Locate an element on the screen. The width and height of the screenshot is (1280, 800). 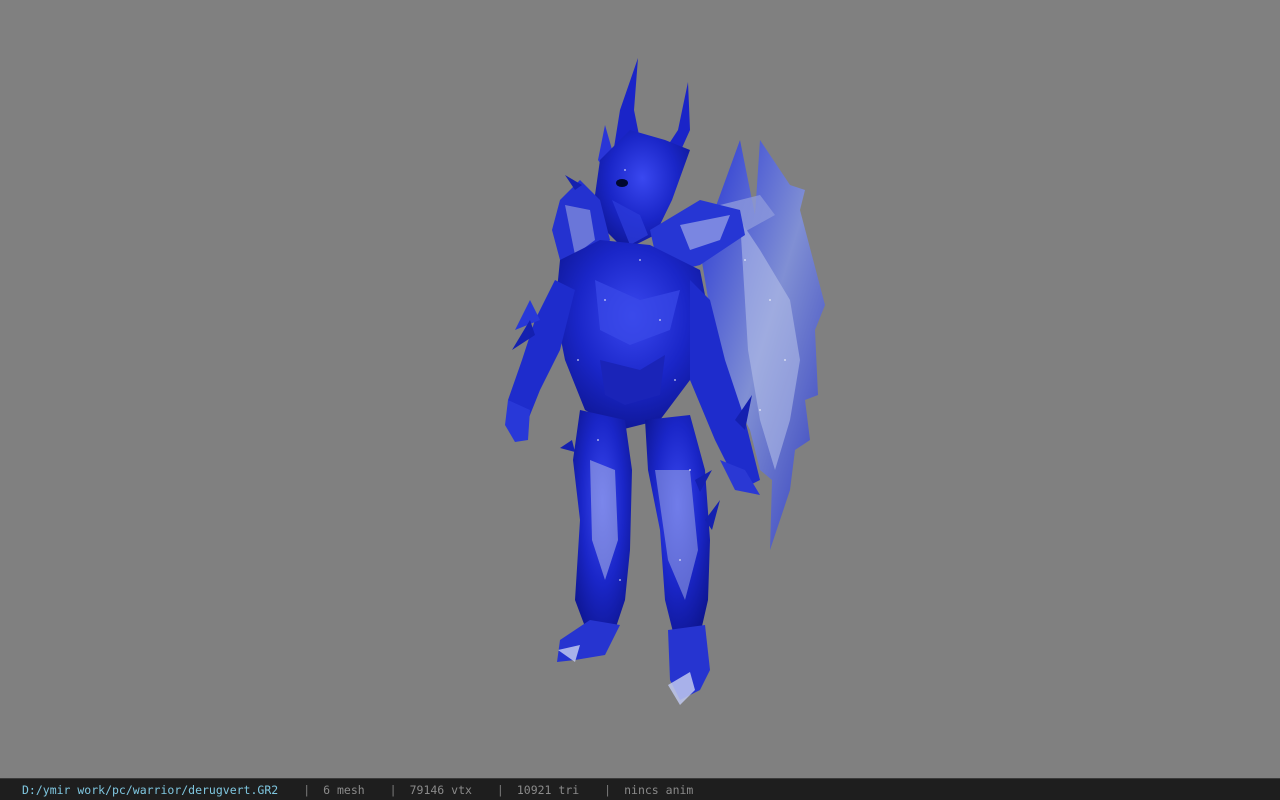
left-arm is located at coordinates (540, 361).